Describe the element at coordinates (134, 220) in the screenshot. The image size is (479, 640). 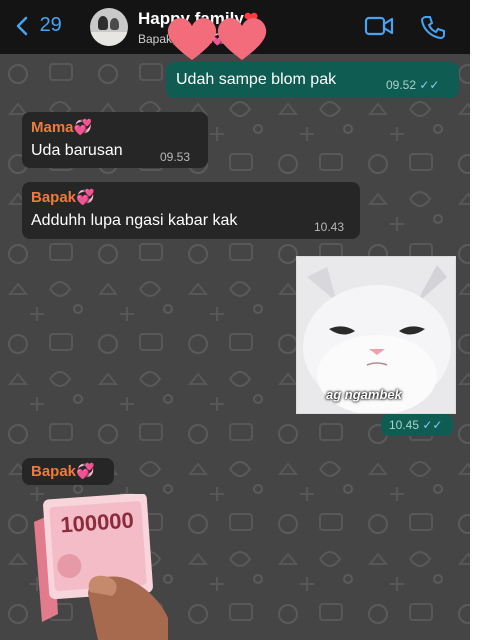
I see `message-text: Adduhh lupa ngasi kabar kak` at that location.